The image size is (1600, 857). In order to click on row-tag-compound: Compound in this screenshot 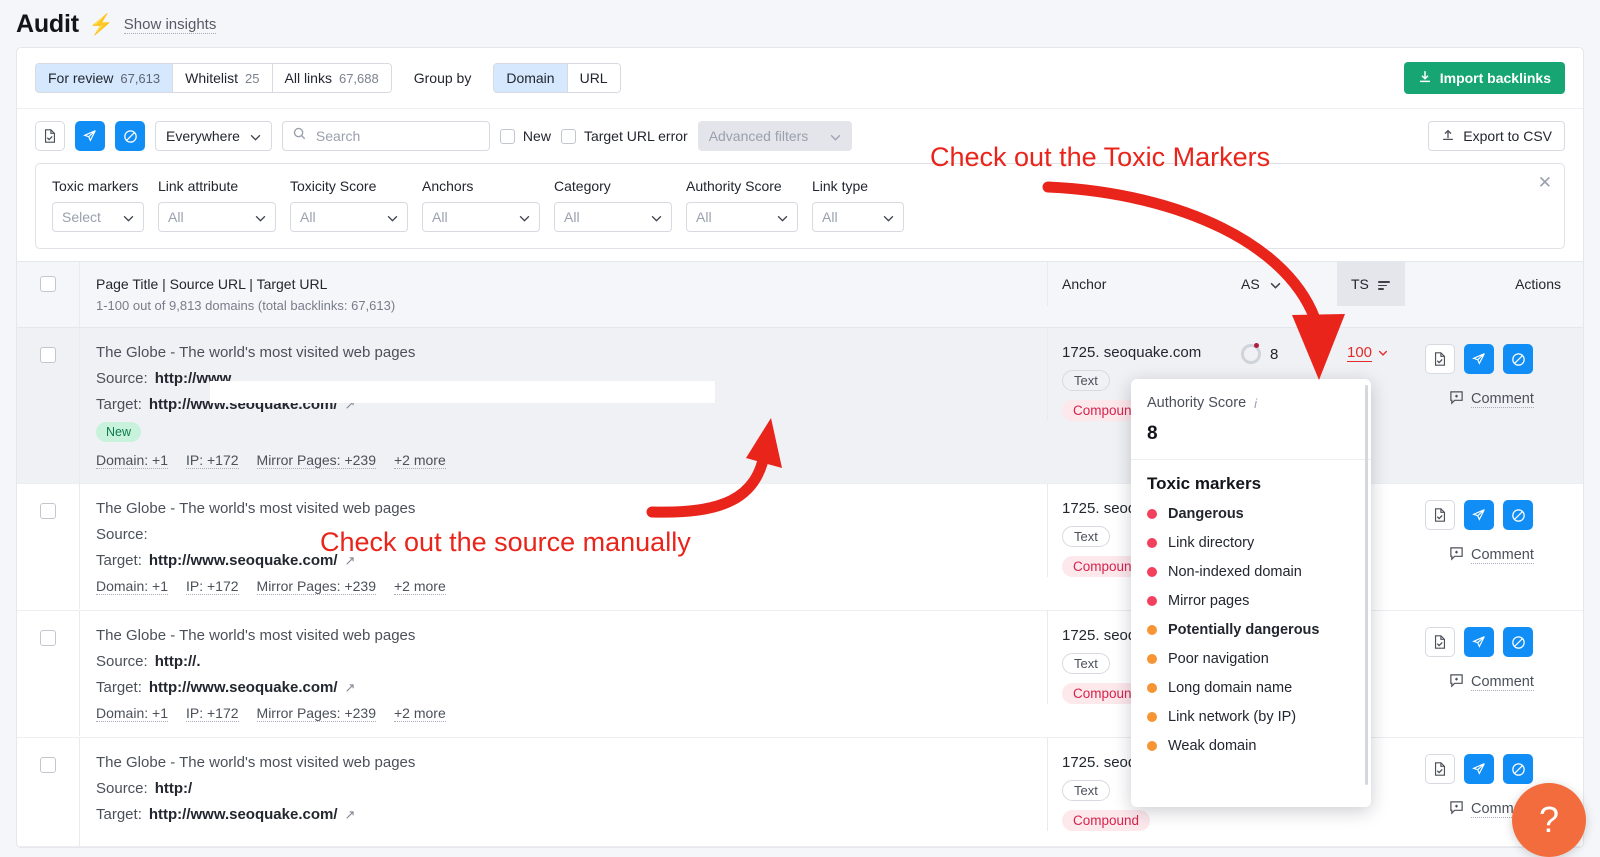, I will do `click(1106, 820)`.